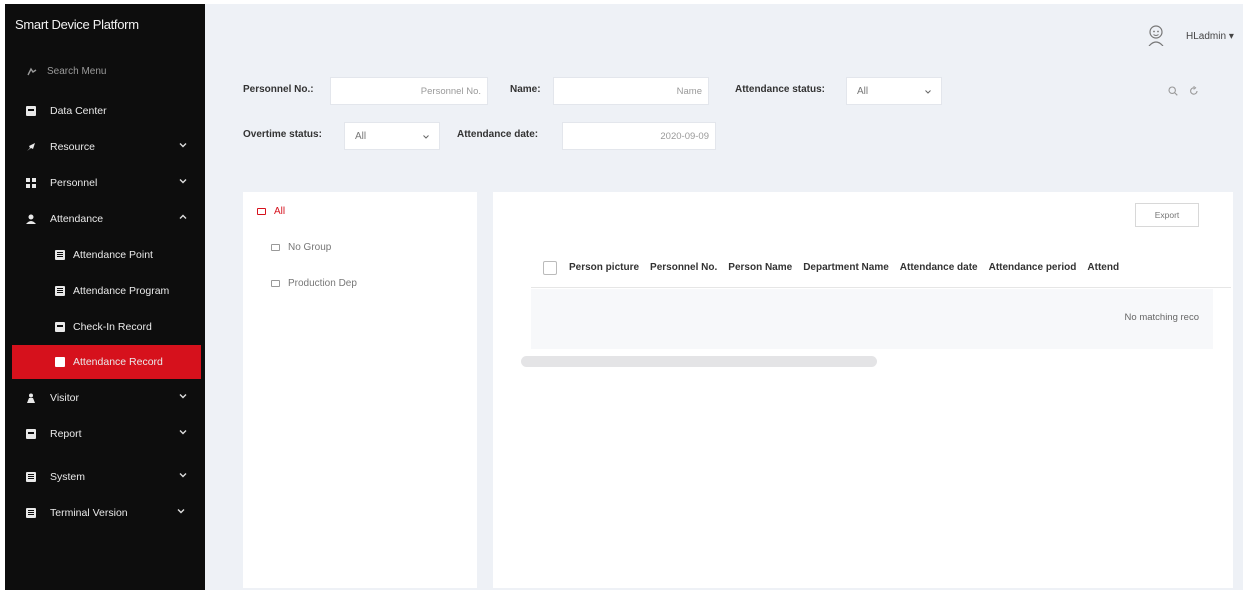  Describe the element at coordinates (684, 136) in the screenshot. I see `attendance-date-value: 2020-09-09` at that location.